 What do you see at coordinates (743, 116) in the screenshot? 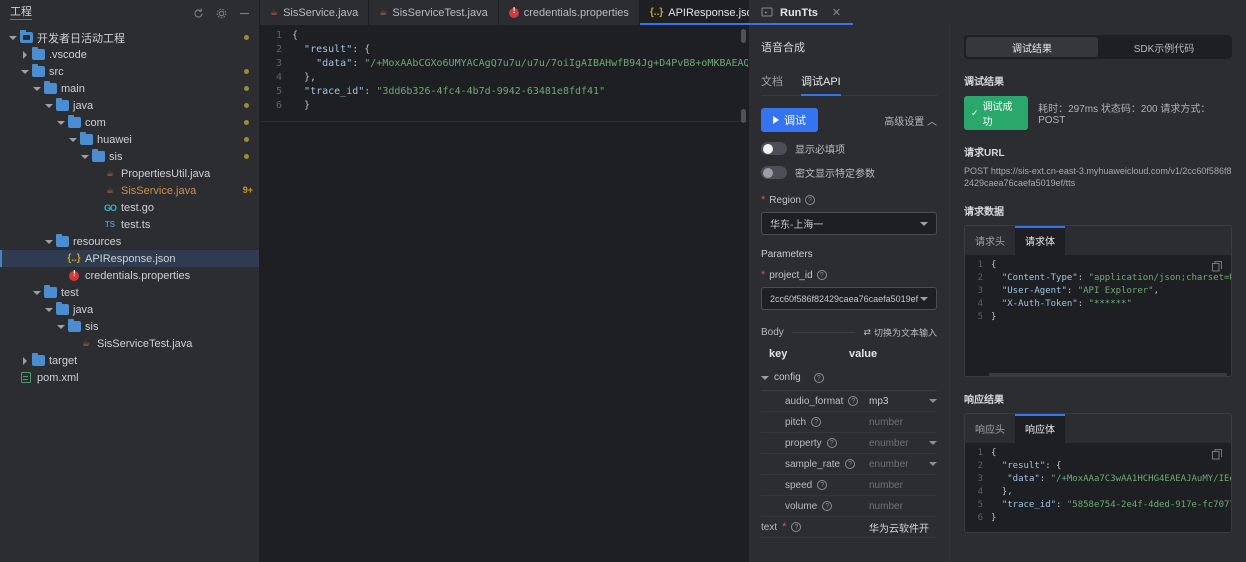
I see `scrollbar-thumb-bottom` at bounding box center [743, 116].